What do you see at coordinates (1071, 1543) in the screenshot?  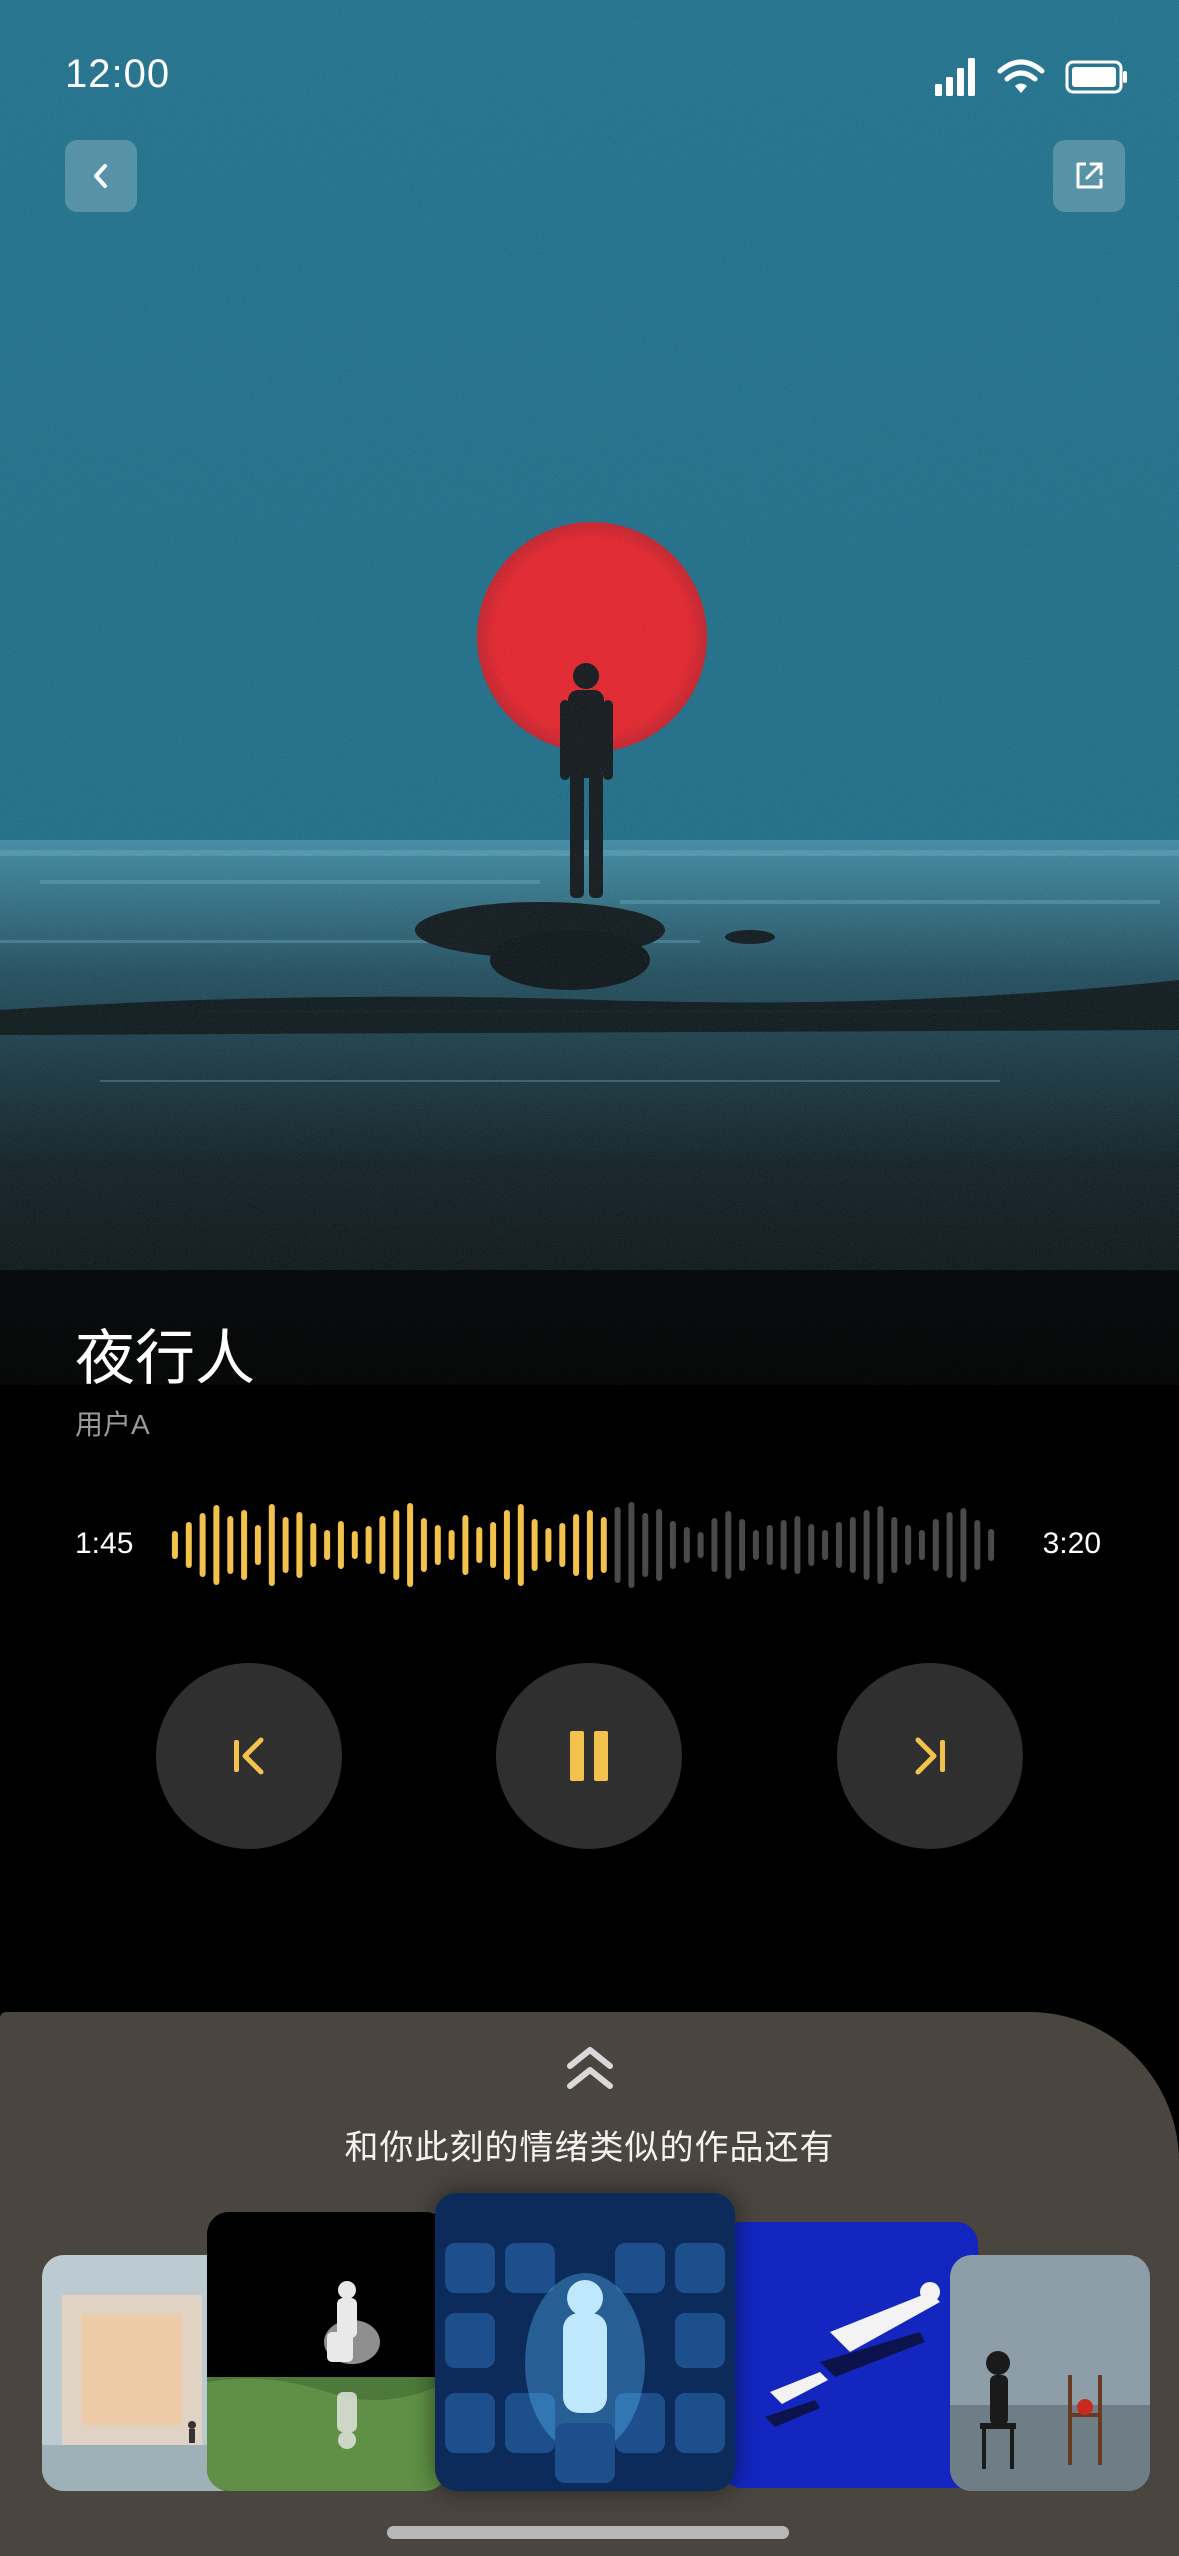 I see `total-time: 3:20` at bounding box center [1071, 1543].